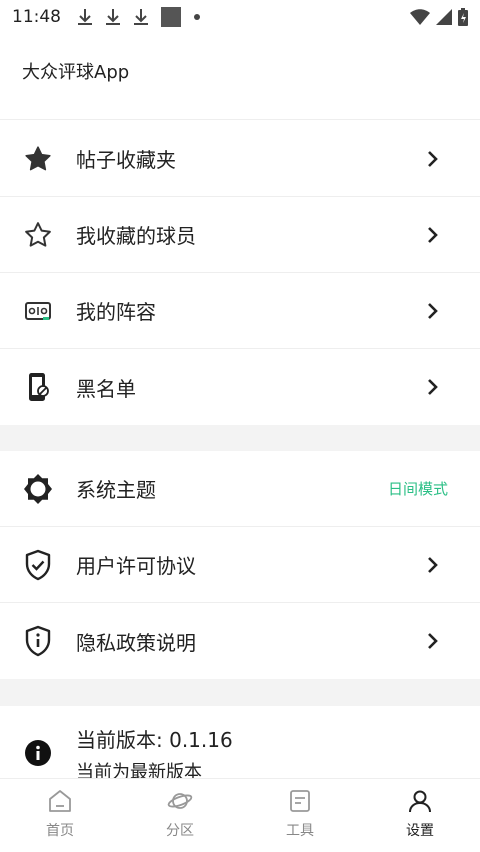 The height and width of the screenshot is (852, 480). What do you see at coordinates (180, 830) in the screenshot?
I see `nav-label: 分区` at bounding box center [180, 830].